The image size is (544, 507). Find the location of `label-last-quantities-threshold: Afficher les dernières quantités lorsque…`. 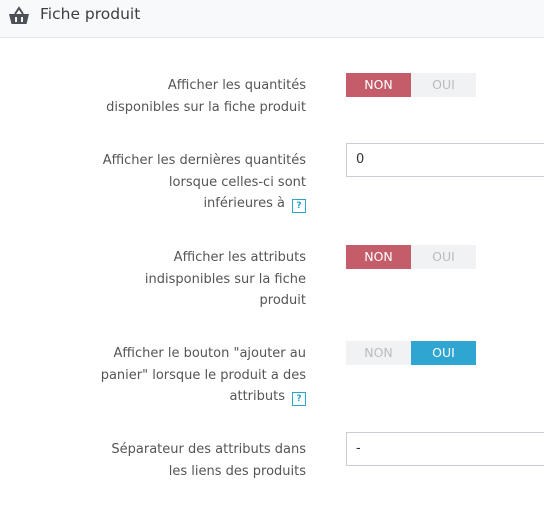

label-last-quantities-threshold: Afficher les dernières quantités lorsque… is located at coordinates (204, 183).